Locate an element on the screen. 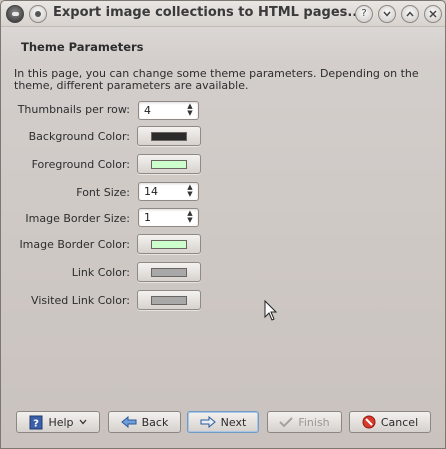 The height and width of the screenshot is (449, 446). image-border-color-label: Image Border Color: is located at coordinates (74, 244).